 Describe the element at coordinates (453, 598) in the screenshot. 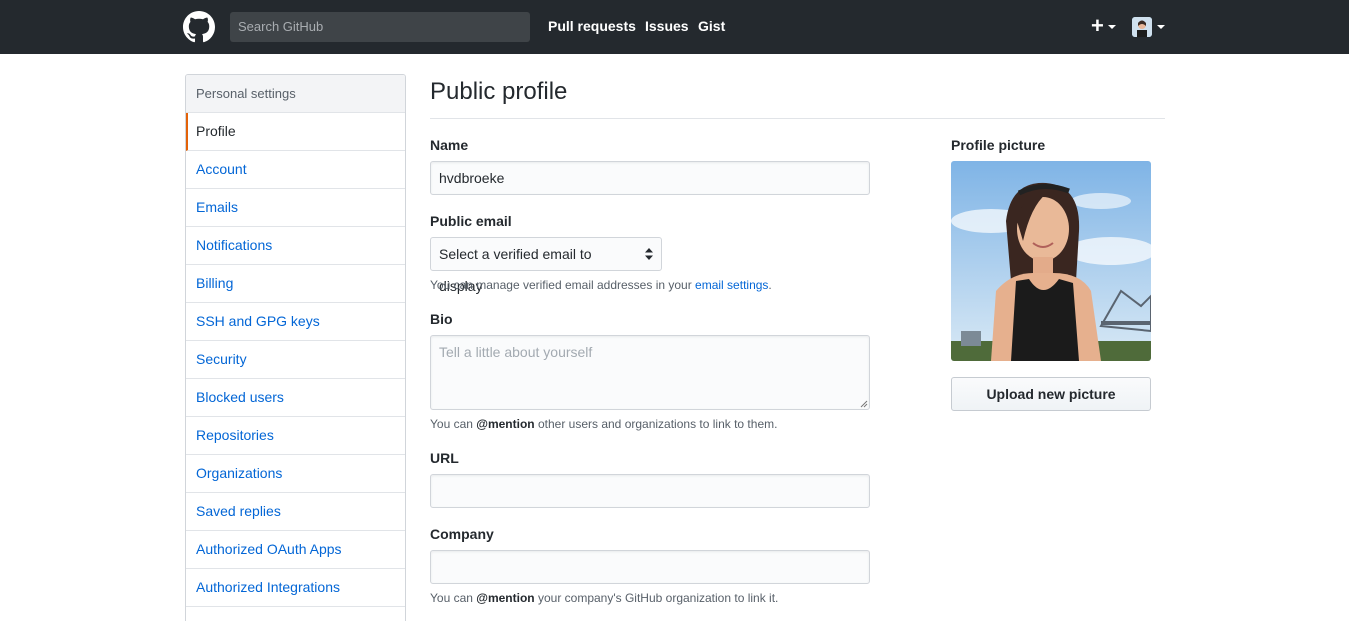

I see `company-note-prefix: You can` at that location.